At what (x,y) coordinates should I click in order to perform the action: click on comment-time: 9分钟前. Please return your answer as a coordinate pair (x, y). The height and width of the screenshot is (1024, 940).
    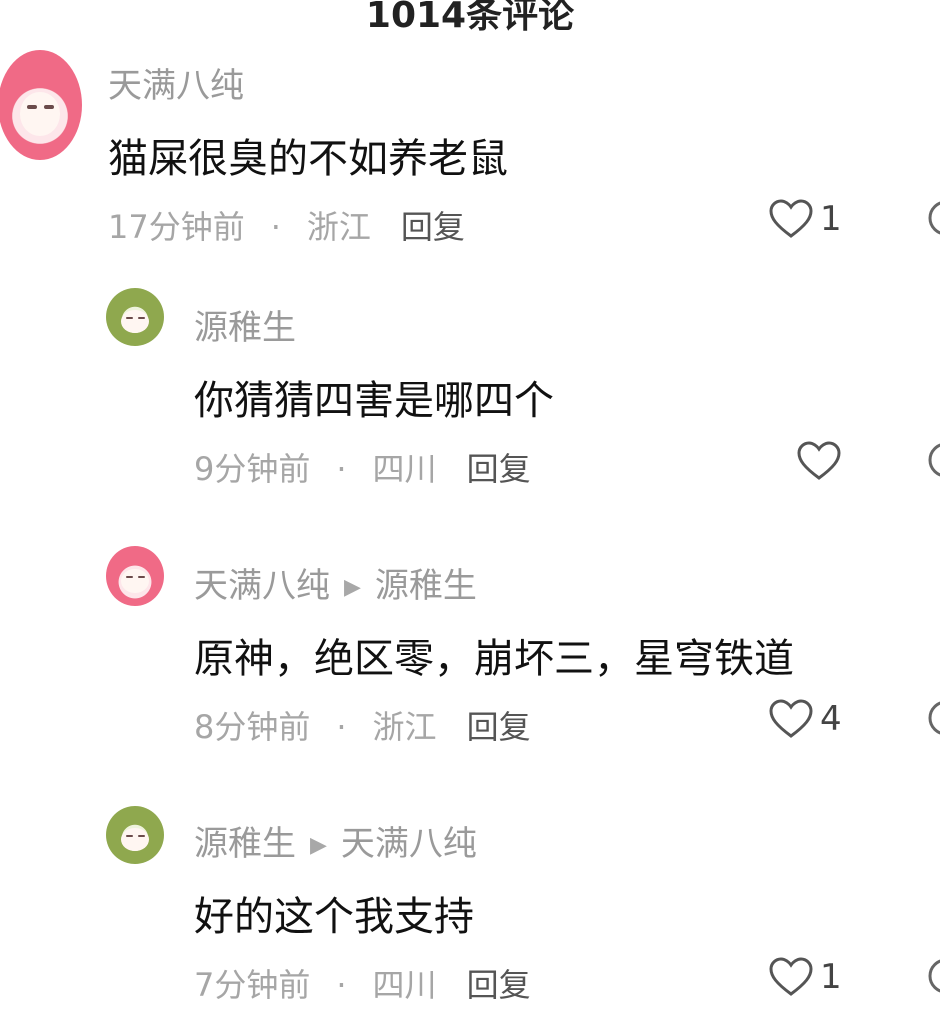
    Looking at the image, I should click on (252, 469).